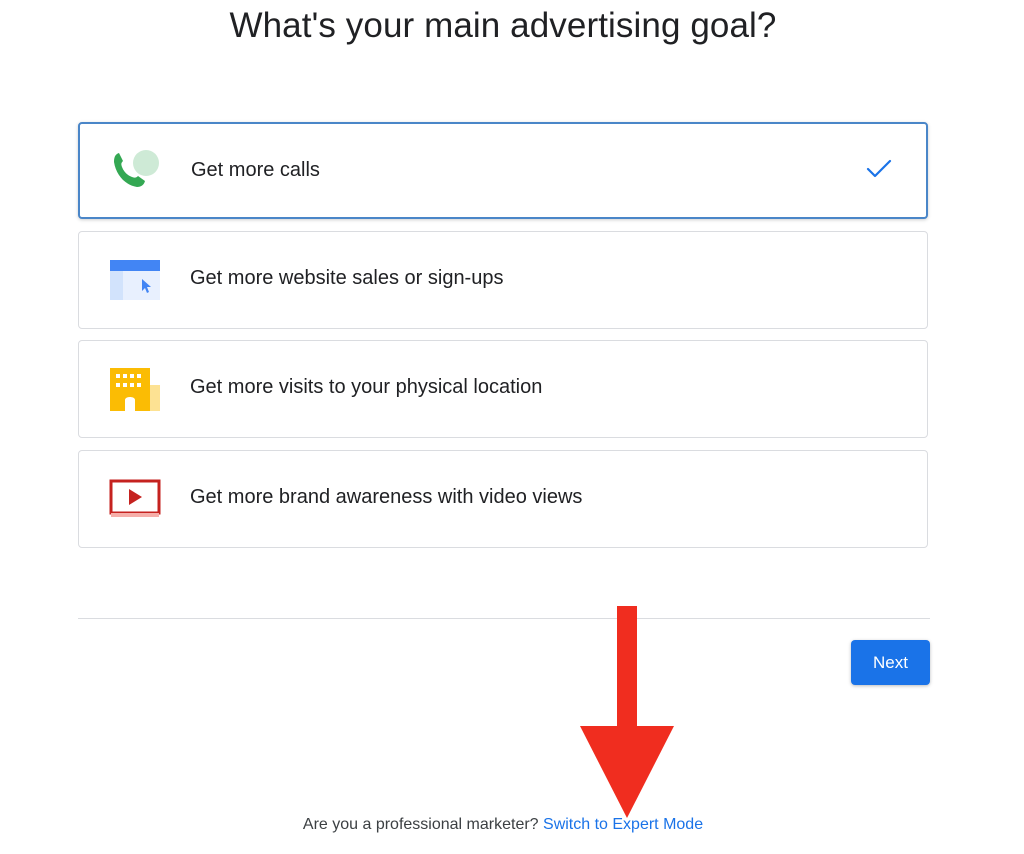  What do you see at coordinates (255, 170) in the screenshot?
I see `goal-label: Get more calls` at bounding box center [255, 170].